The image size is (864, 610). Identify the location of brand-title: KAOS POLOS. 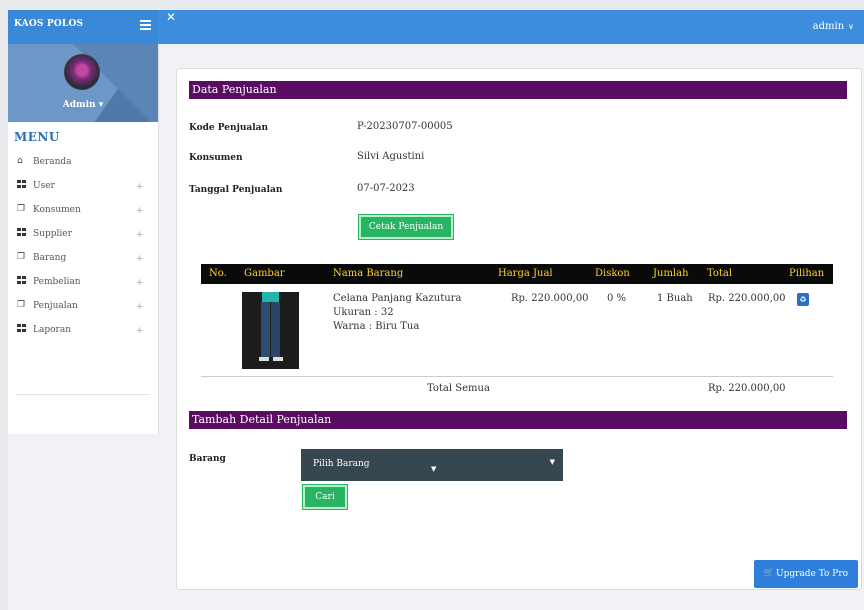
(48, 24).